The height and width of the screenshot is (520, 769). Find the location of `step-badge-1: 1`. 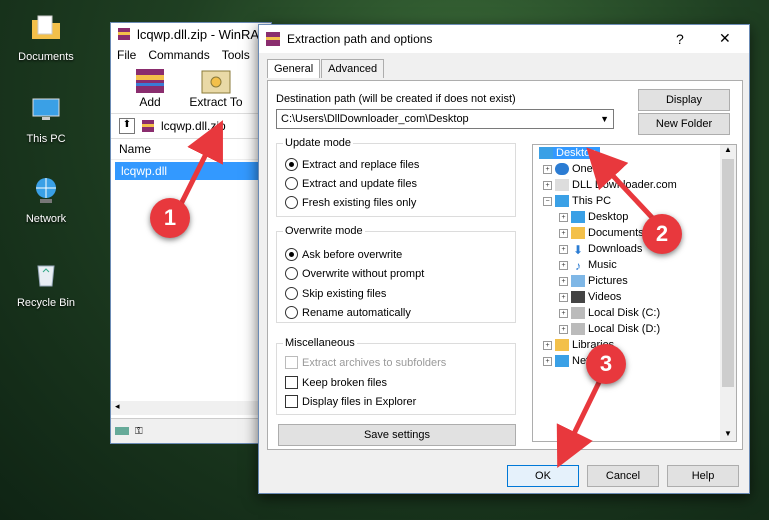

step-badge-1: 1 is located at coordinates (170, 218).